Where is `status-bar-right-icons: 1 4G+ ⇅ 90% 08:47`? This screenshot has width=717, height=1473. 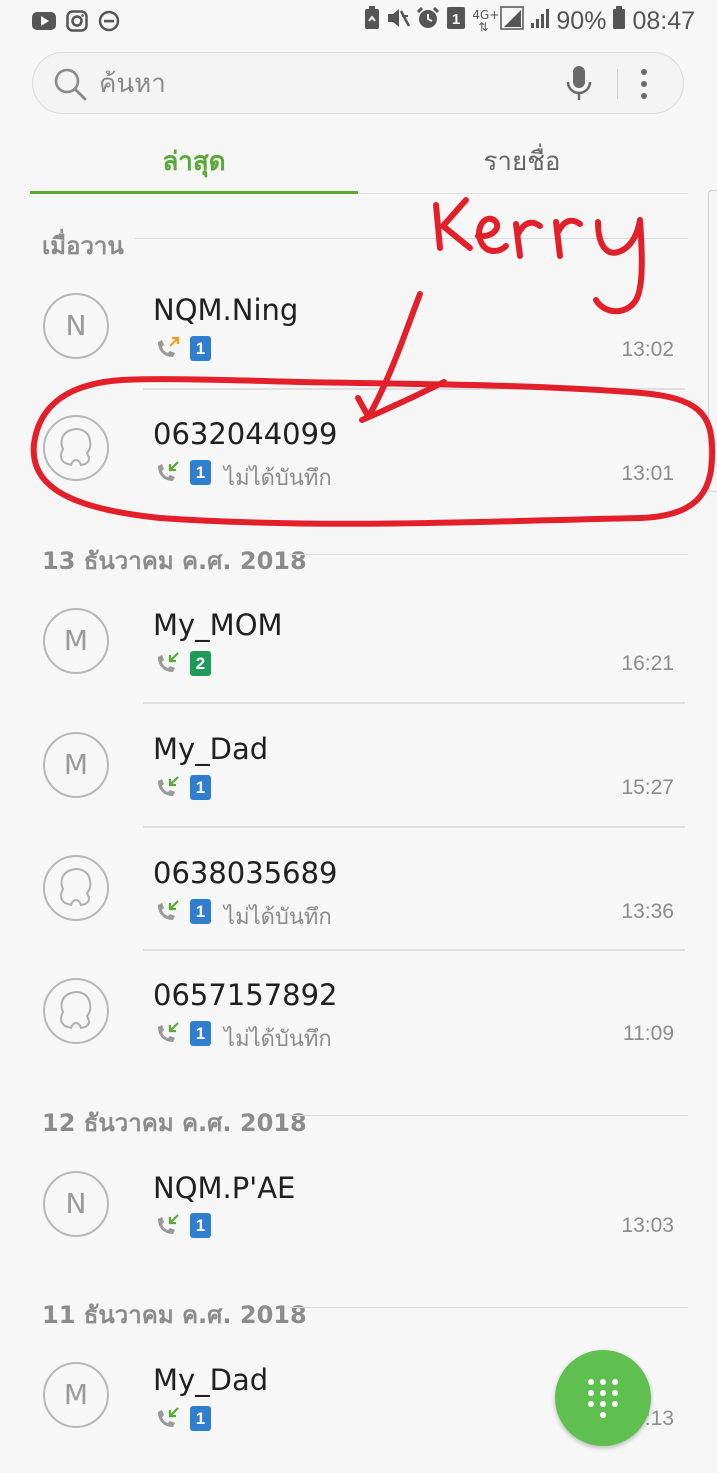
status-bar-right-icons: 1 4G+ ⇅ 90% 08:47 is located at coordinates (529, 21).